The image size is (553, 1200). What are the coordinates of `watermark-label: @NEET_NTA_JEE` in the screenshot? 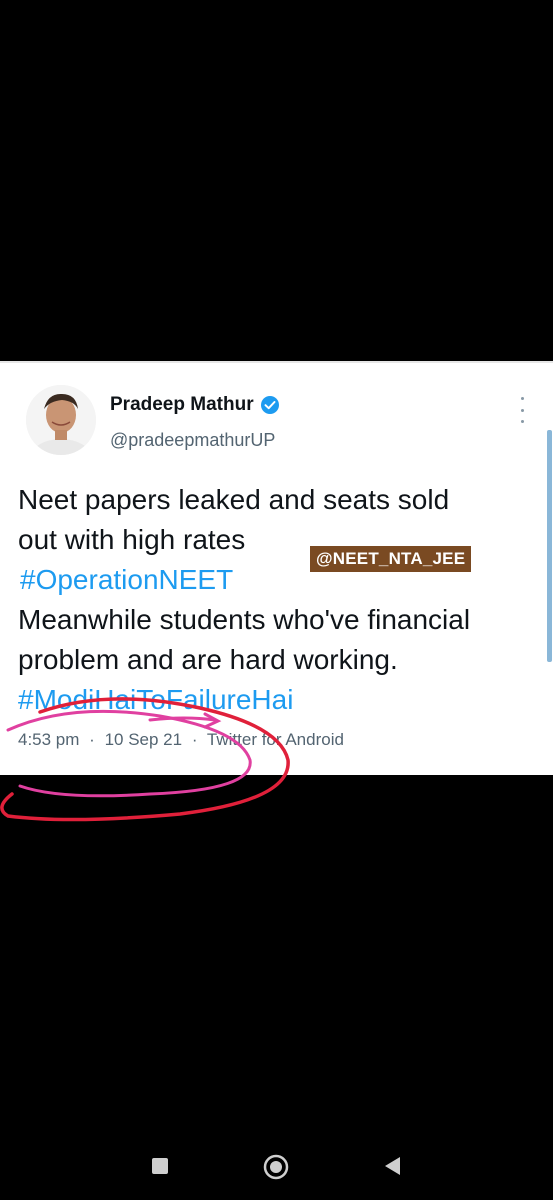 It's located at (391, 559).